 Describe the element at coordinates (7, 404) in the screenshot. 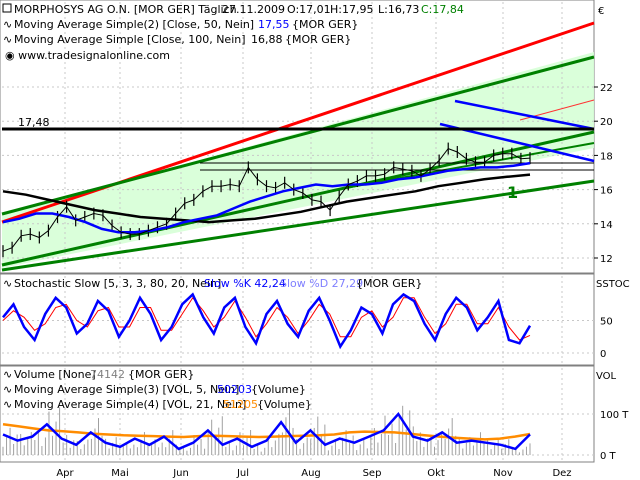

I see `vol-ma21-legend-icon: ∿` at that location.